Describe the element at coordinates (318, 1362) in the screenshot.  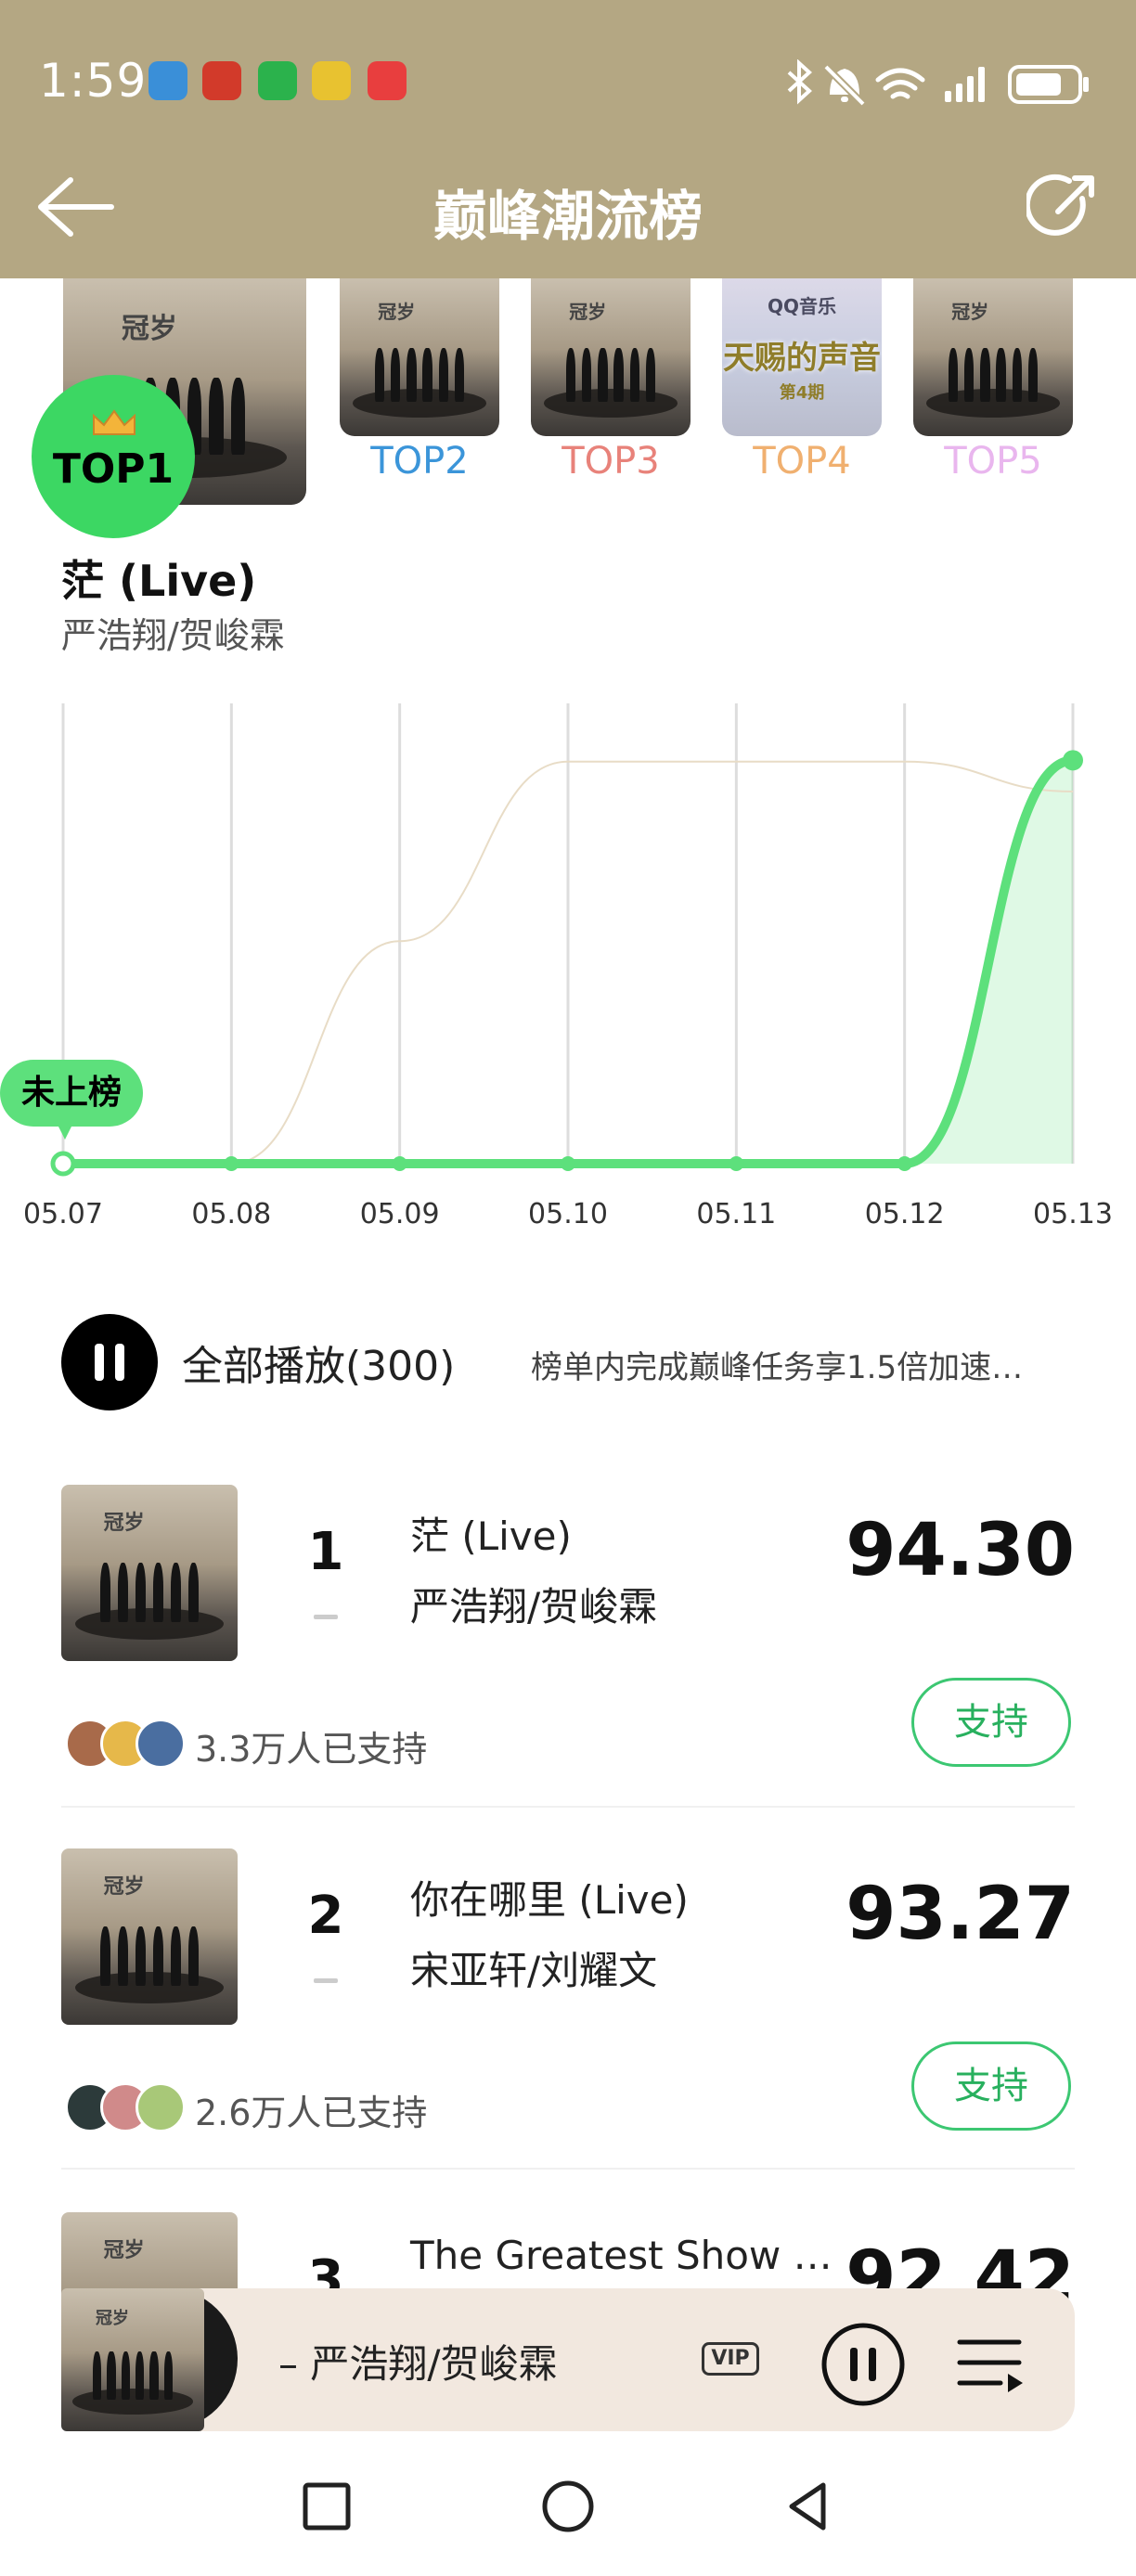
I see `play-all-label: 全部播放(300)` at that location.